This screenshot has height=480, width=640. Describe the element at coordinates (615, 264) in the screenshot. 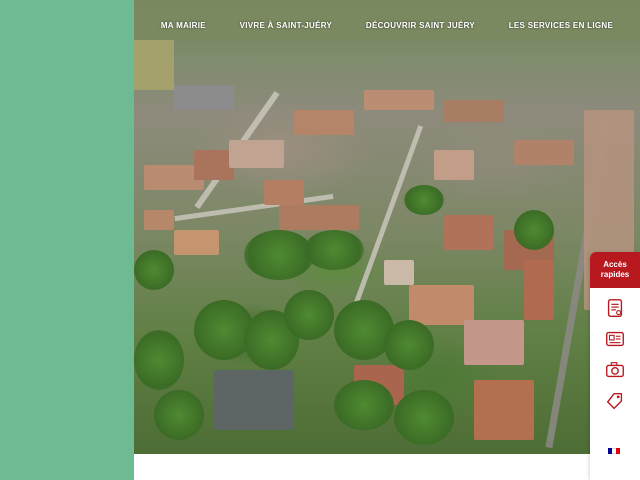

I see `quick-access-title-line1: Accès` at that location.